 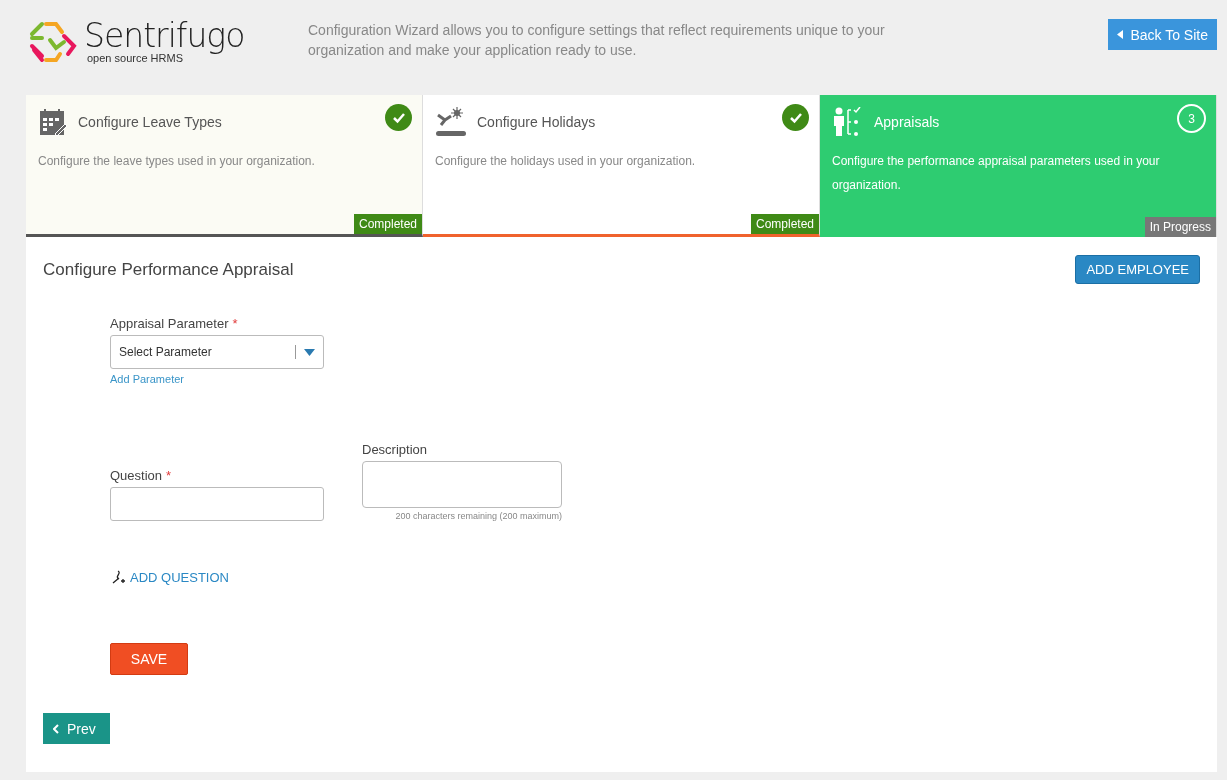 What do you see at coordinates (1191, 118) in the screenshot?
I see `step-number: 3` at bounding box center [1191, 118].